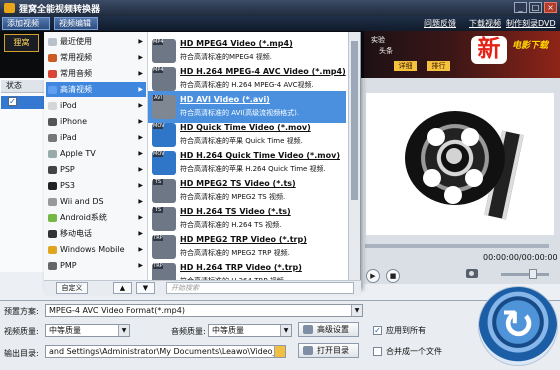 The image size is (560, 370). What do you see at coordinates (438, 66) in the screenshot?
I see `banner-ranking-button: 排行` at bounding box center [438, 66].